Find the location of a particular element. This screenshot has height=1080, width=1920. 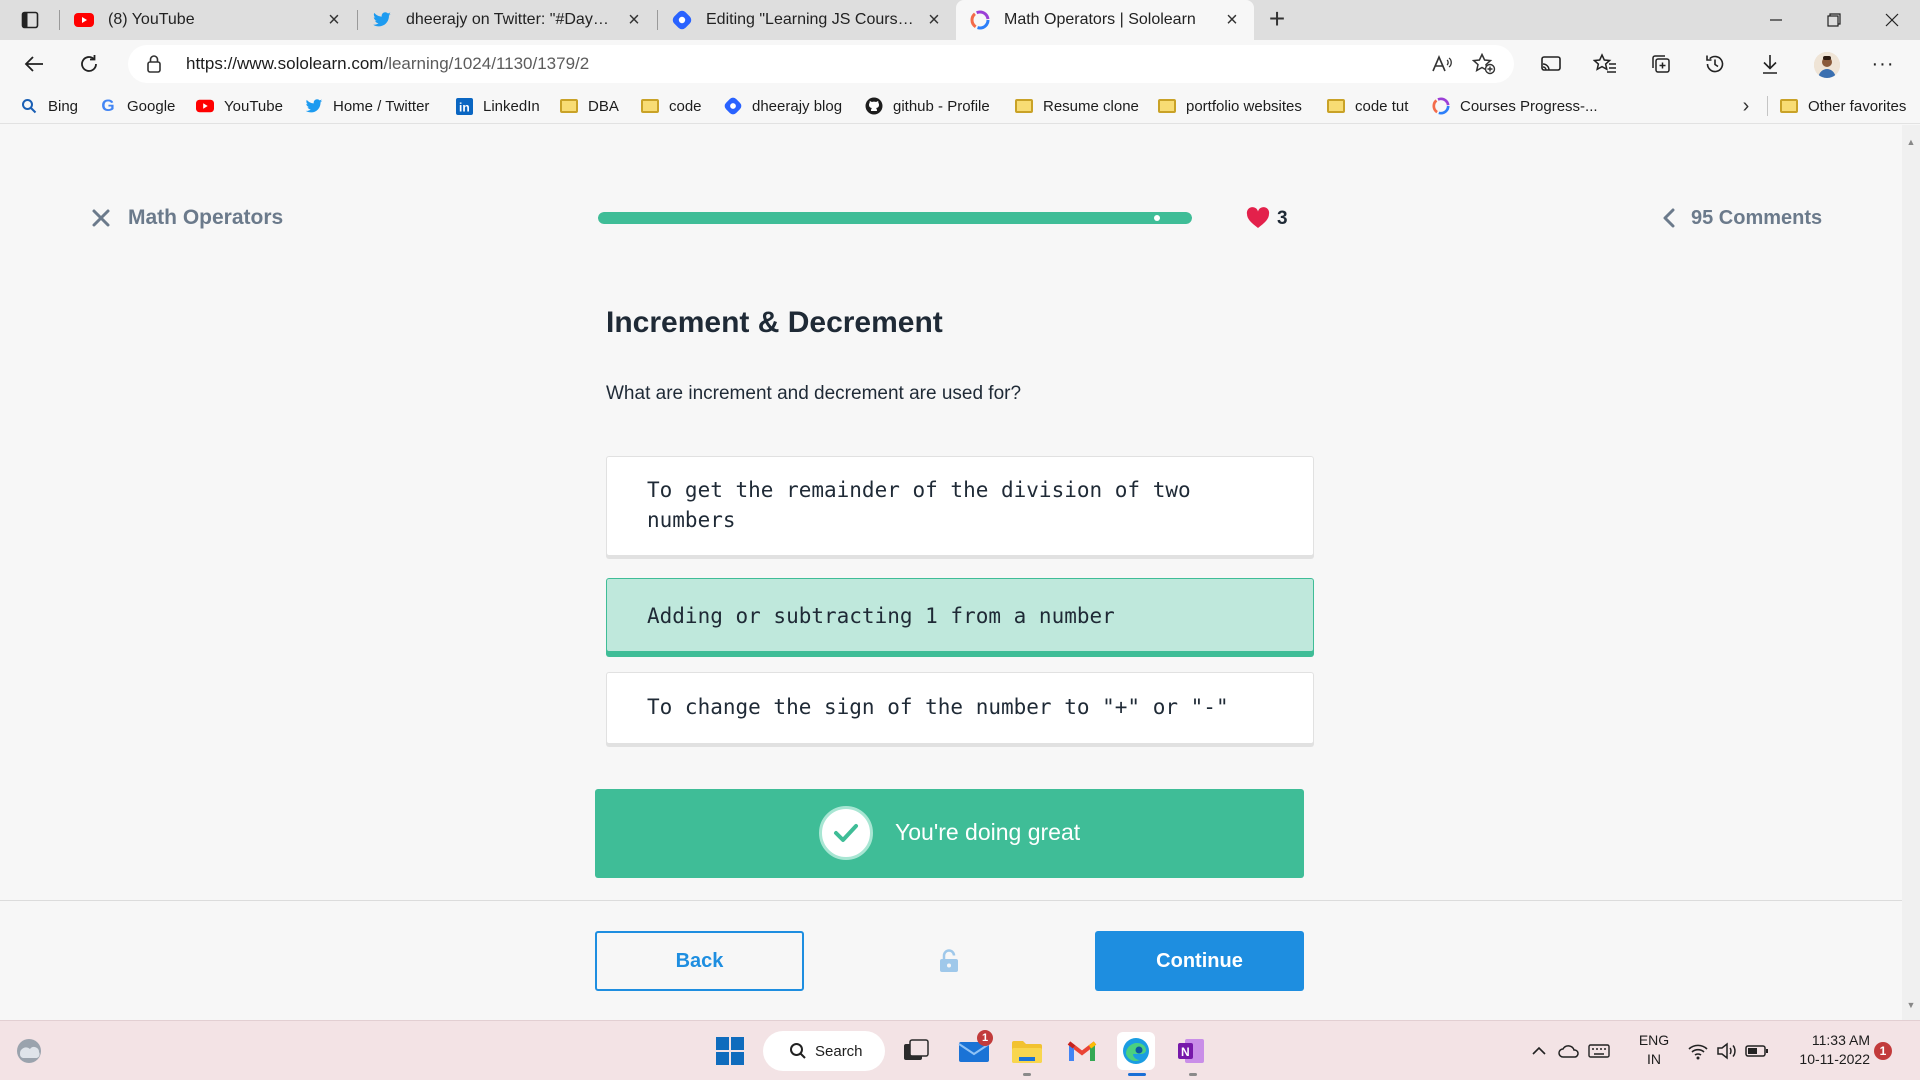

scroll-up-arrow-icon: ▲ is located at coordinates (1911, 142).